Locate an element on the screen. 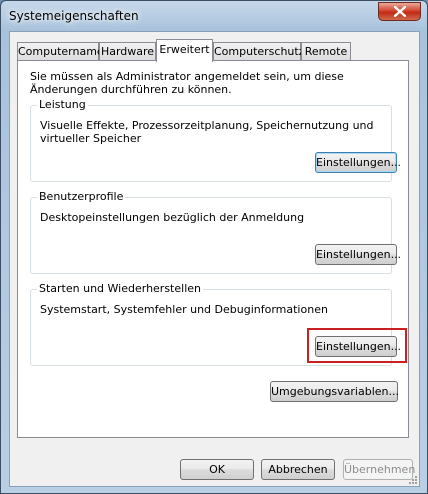 This screenshot has height=494, width=428. window-title: Systemeigenschaften is located at coordinates (74, 16).